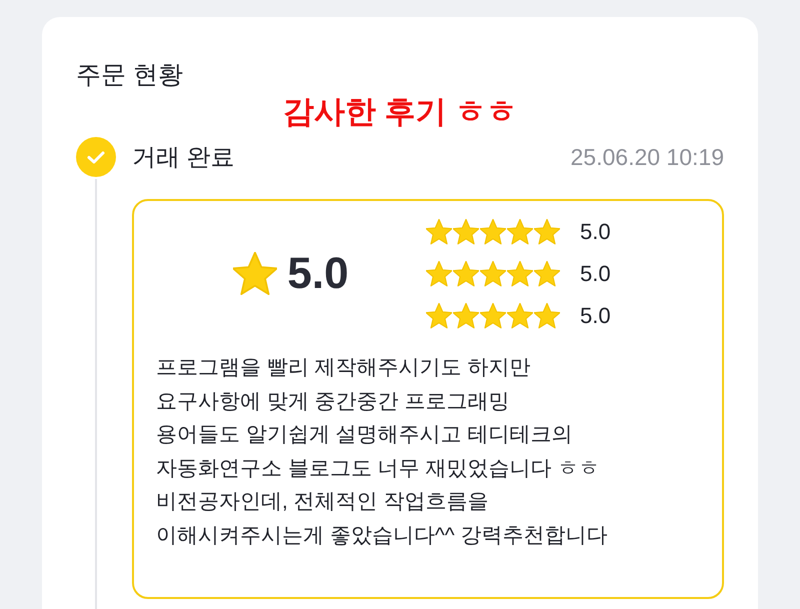 Image resolution: width=800 pixels, height=609 pixels. What do you see at coordinates (318, 274) in the screenshot?
I see `overall-score: 5.0` at bounding box center [318, 274].